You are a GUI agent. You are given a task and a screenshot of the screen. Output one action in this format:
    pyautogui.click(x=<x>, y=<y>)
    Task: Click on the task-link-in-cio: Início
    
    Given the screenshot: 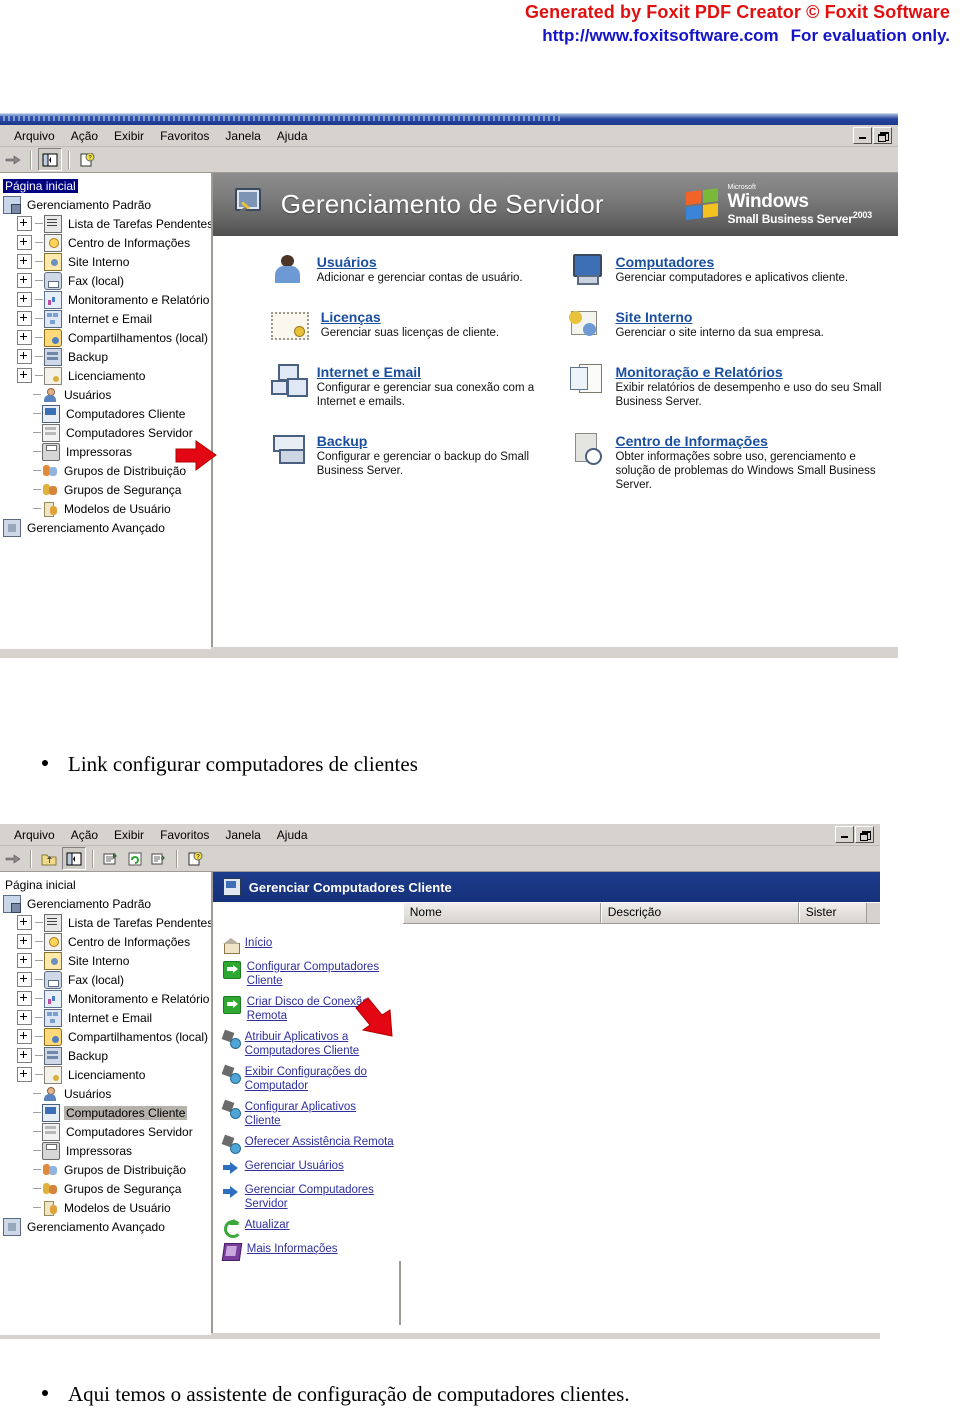 What is the action you would take?
    pyautogui.click(x=259, y=943)
    